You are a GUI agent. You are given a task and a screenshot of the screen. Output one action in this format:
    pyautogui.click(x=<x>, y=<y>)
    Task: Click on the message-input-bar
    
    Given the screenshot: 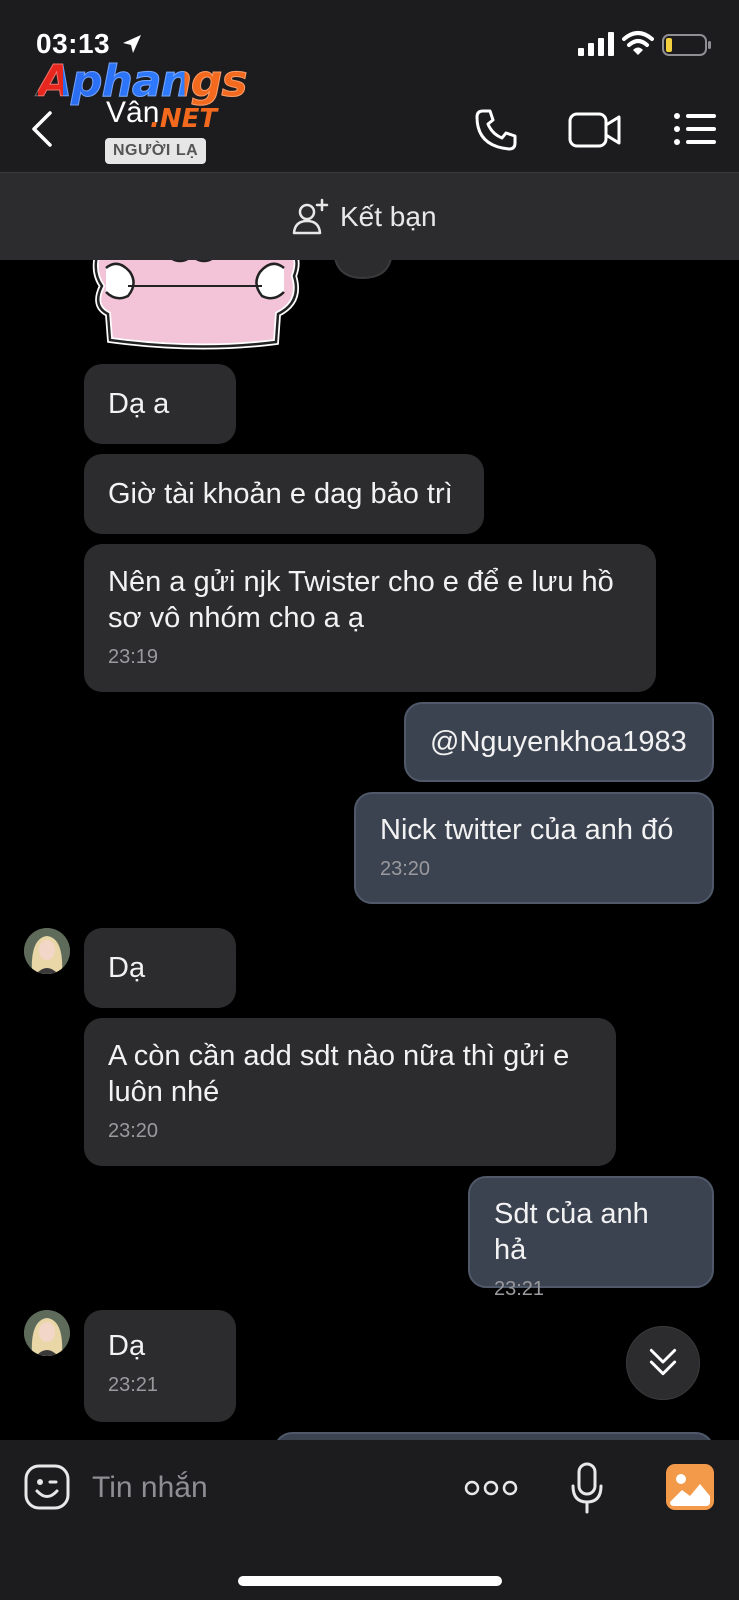 What is the action you would take?
    pyautogui.click(x=369, y=1520)
    